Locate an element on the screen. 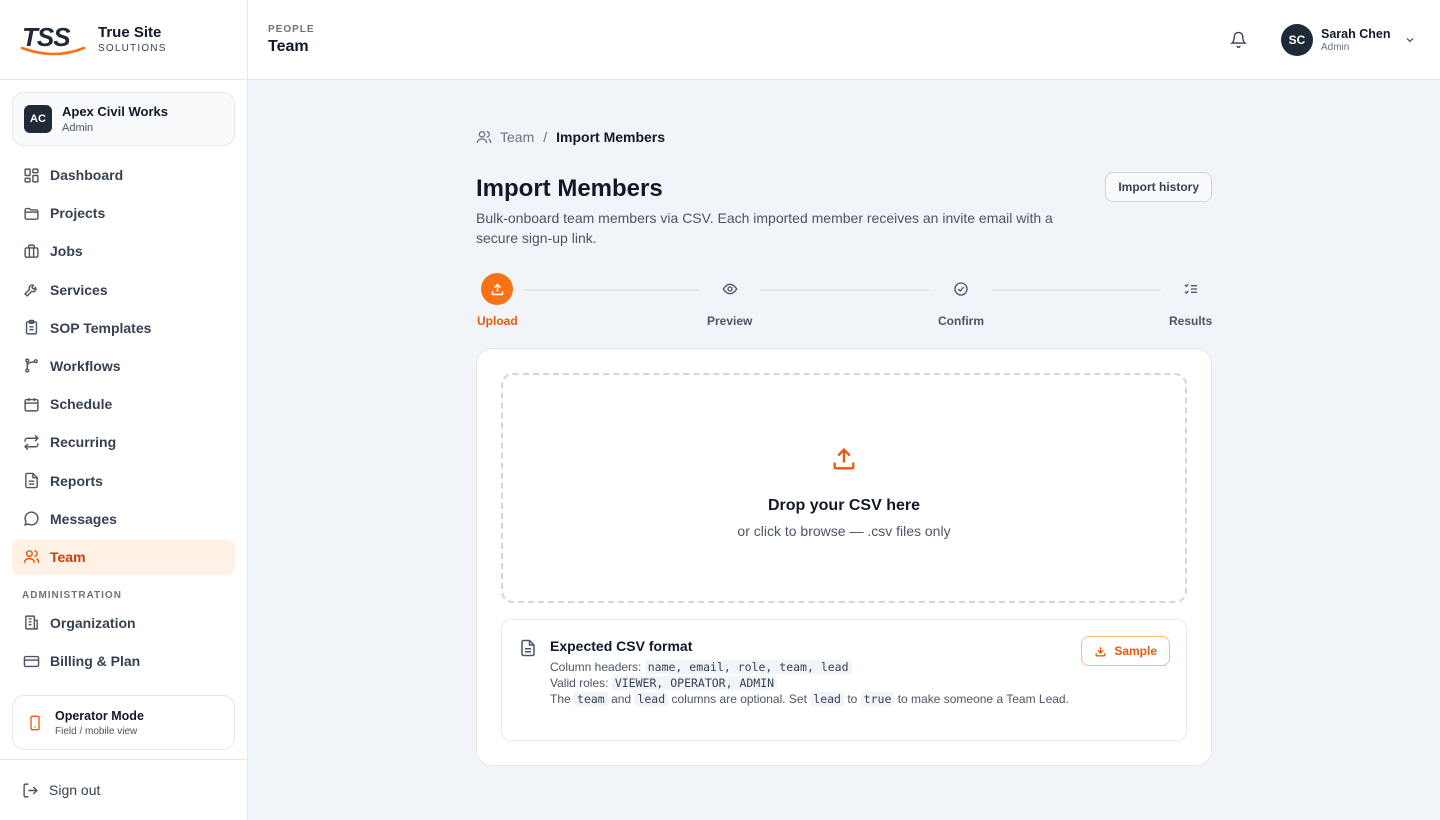 The height and width of the screenshot is (820, 1440). sidebar-item-label: Services is located at coordinates (79, 289).